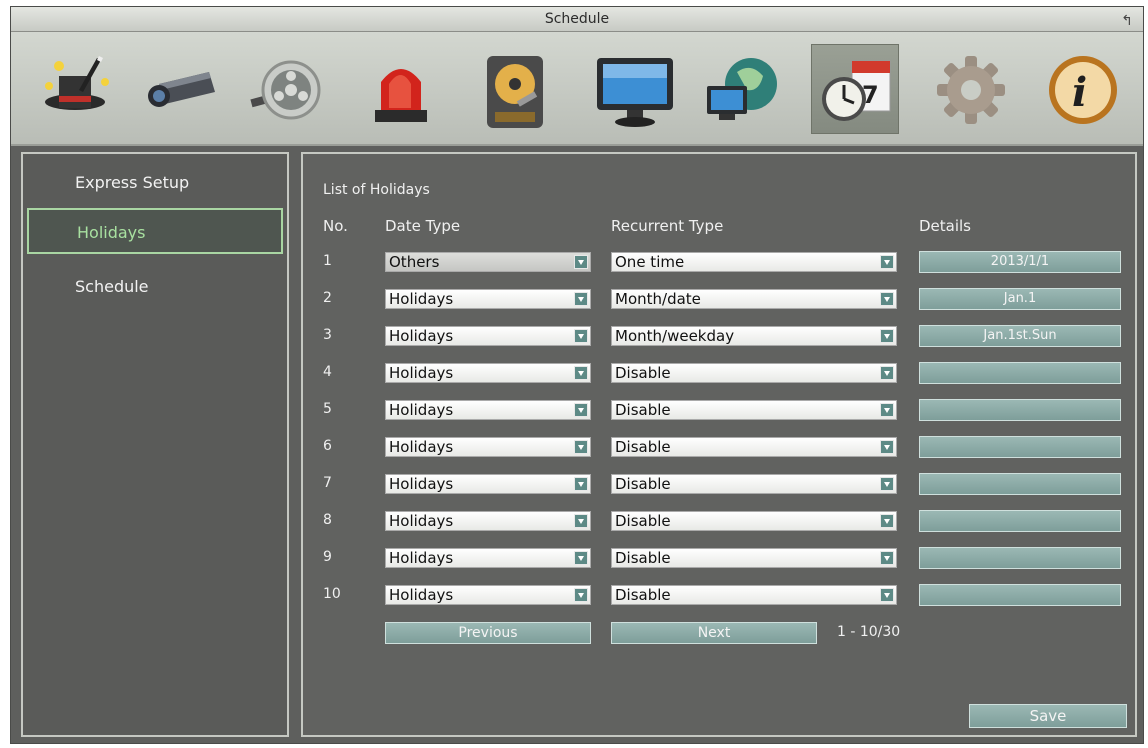 The image size is (1148, 748). I want to click on row-number: 2, so click(327, 298).